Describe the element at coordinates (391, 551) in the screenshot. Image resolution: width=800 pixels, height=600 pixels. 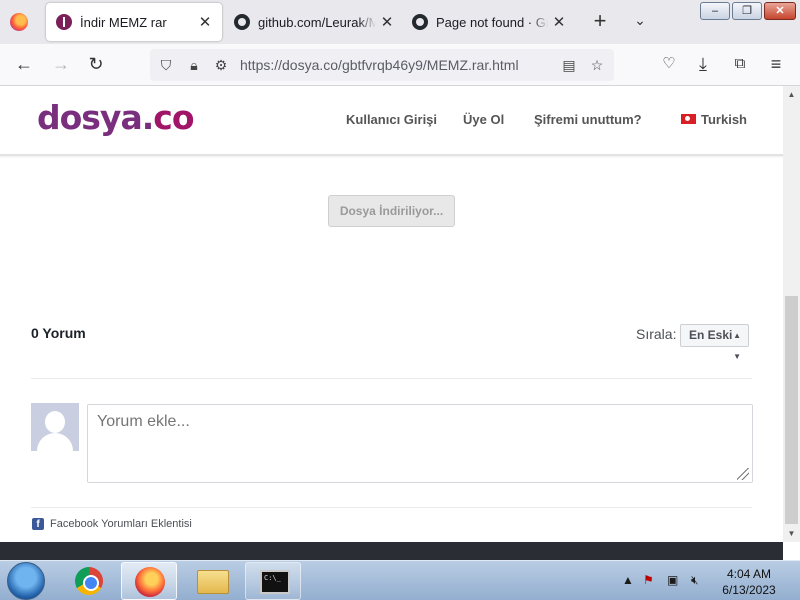
I see `page-footer-band` at that location.